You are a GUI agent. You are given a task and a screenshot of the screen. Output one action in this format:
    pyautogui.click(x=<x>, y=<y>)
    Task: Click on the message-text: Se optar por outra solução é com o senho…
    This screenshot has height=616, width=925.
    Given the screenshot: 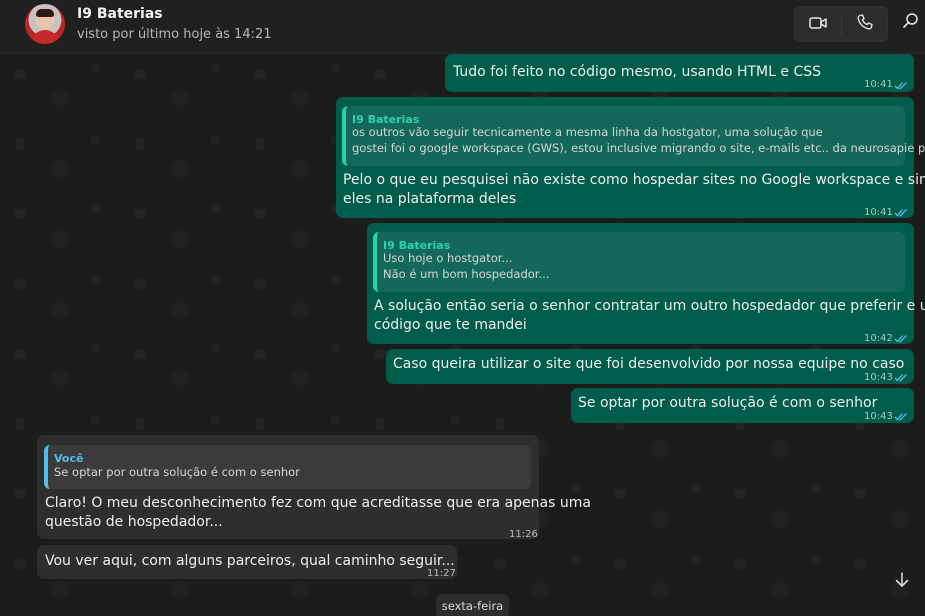 What is the action you would take?
    pyautogui.click(x=728, y=403)
    